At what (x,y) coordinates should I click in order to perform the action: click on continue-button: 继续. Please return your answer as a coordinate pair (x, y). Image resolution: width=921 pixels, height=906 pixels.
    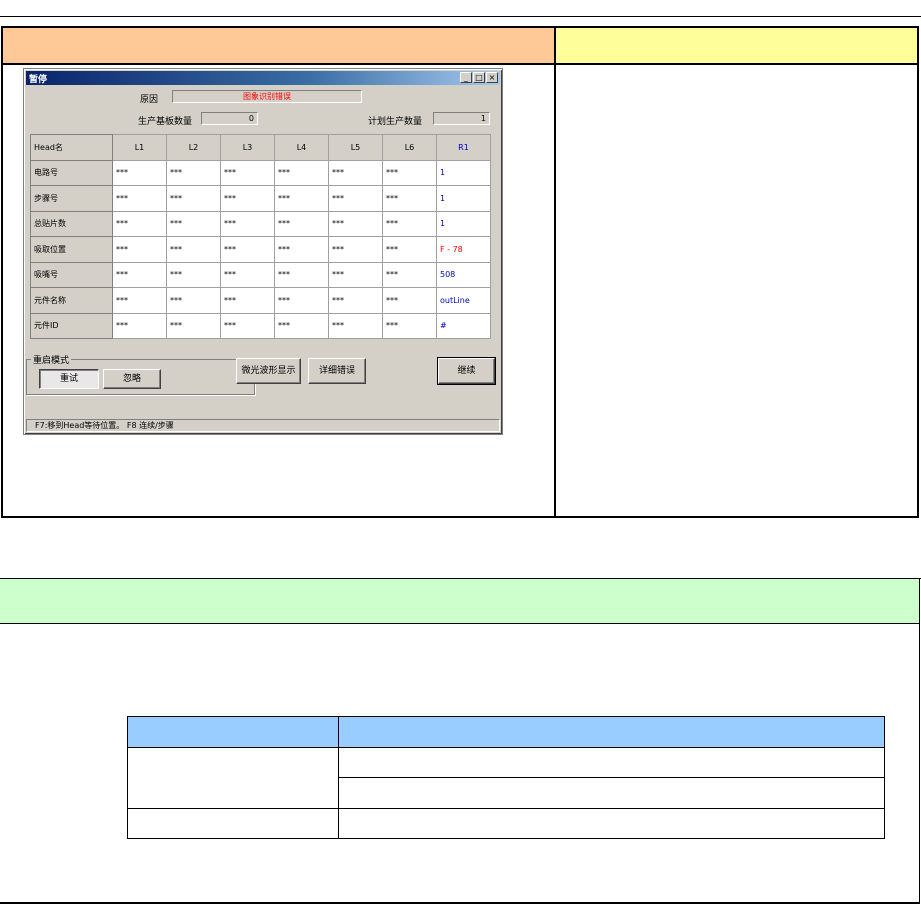
    Looking at the image, I should click on (466, 371).